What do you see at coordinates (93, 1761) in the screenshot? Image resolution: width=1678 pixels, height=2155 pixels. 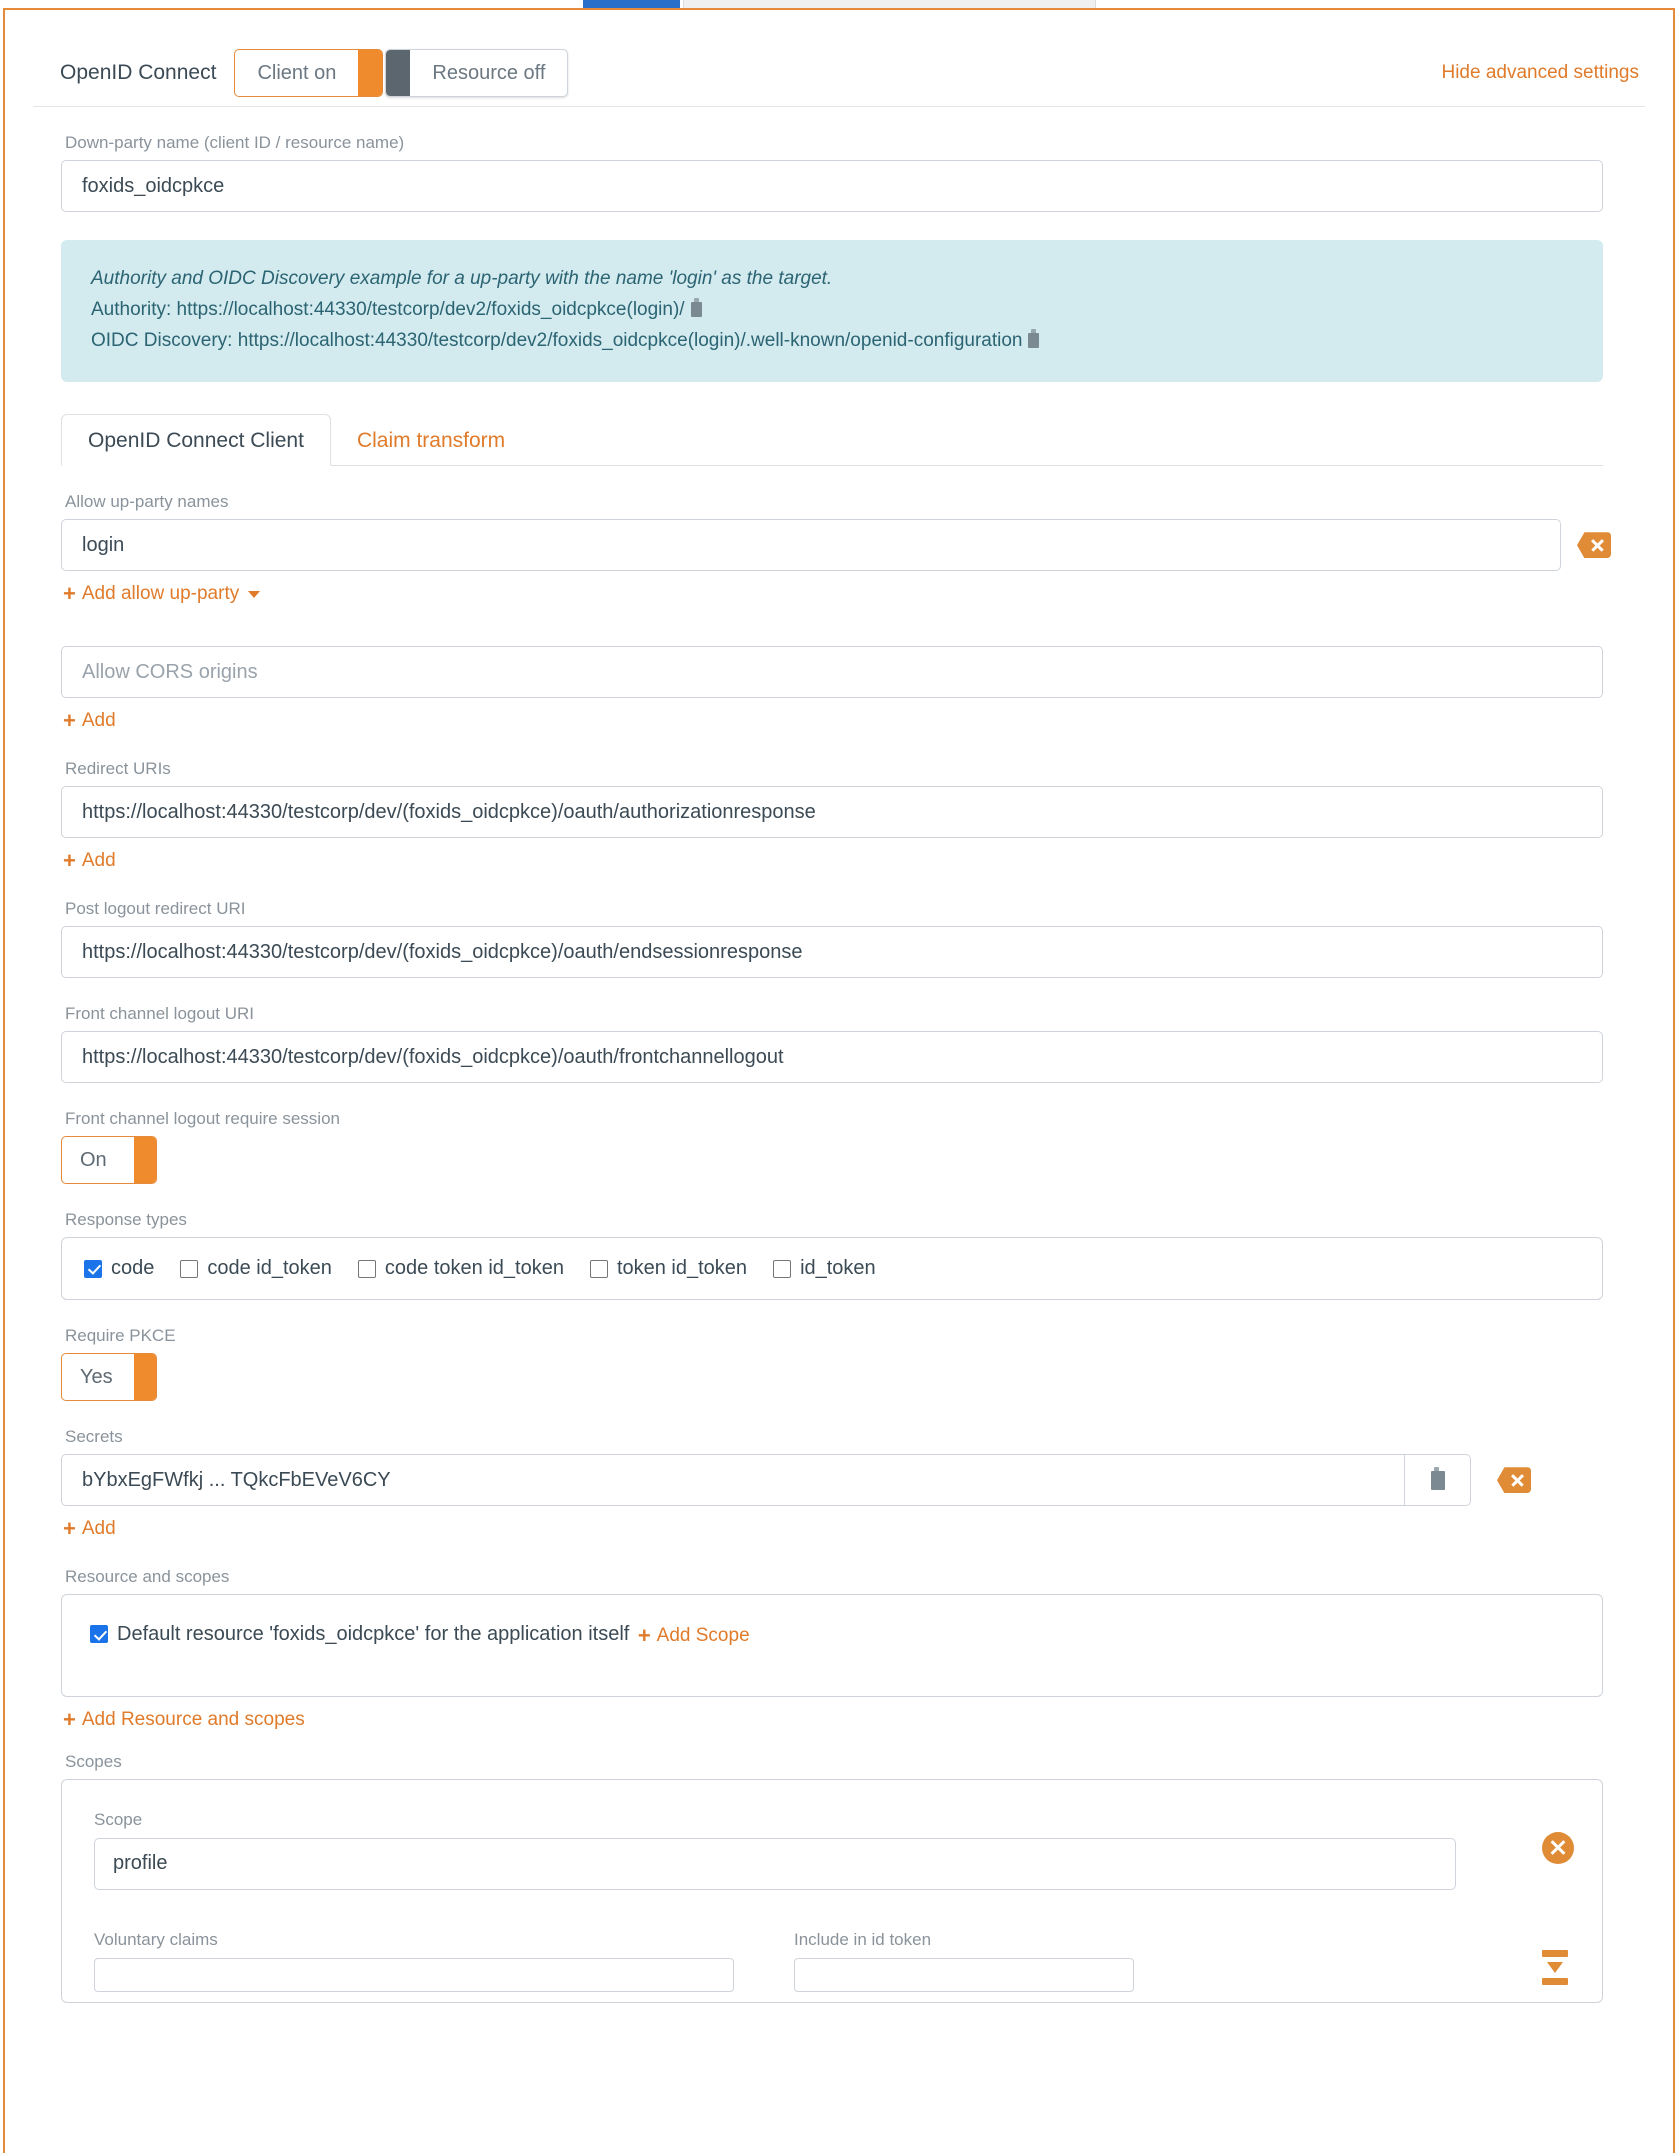 I see `scopes-label: Scopes` at bounding box center [93, 1761].